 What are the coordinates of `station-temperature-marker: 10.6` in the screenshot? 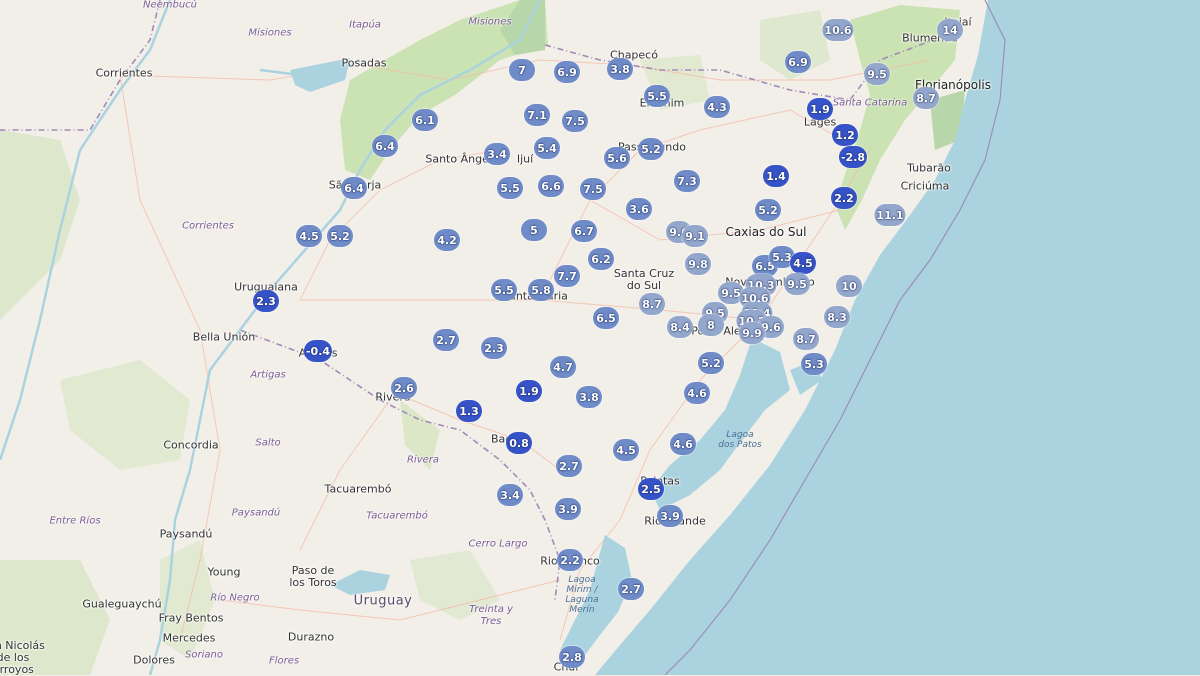 It's located at (838, 30).